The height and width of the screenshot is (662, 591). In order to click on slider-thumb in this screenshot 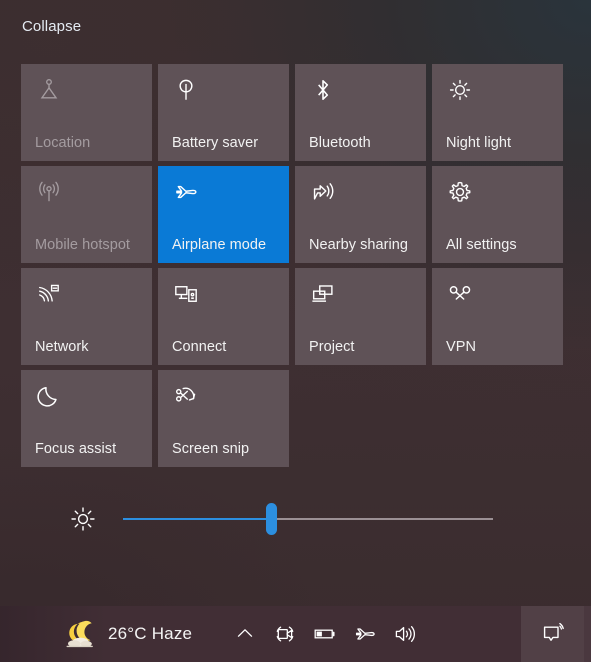, I will do `click(271, 519)`.